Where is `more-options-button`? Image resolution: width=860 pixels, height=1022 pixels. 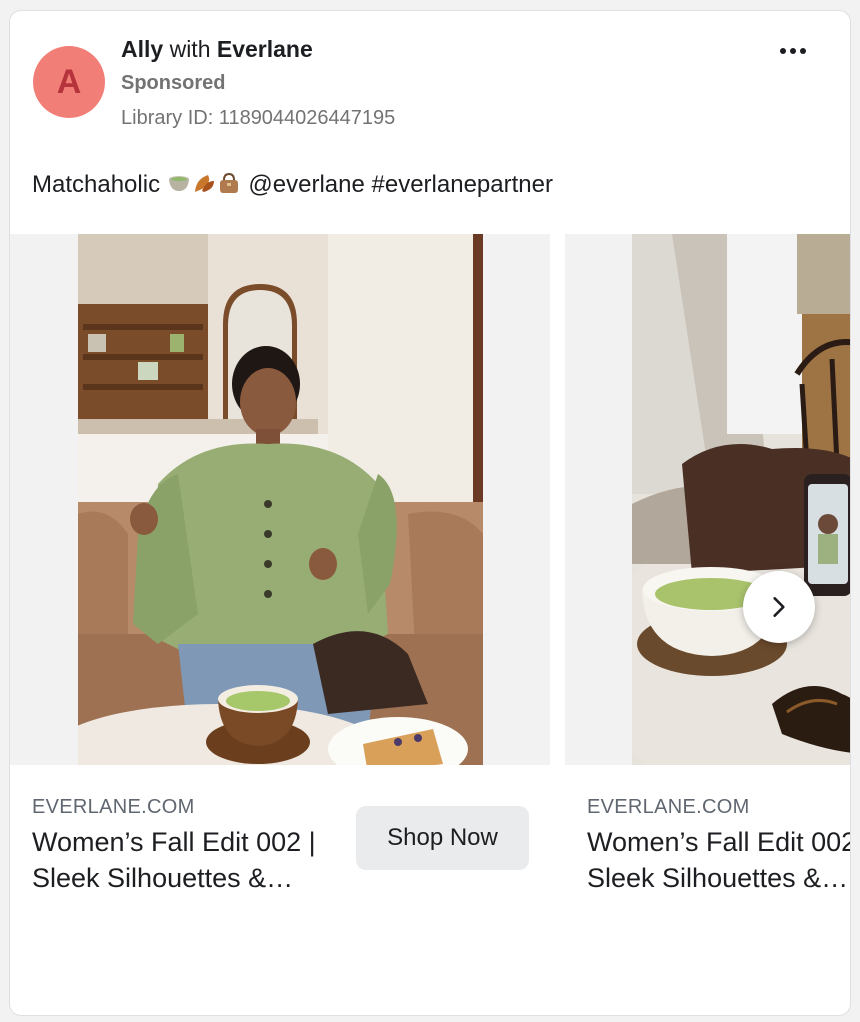
more-options-button is located at coordinates (793, 51).